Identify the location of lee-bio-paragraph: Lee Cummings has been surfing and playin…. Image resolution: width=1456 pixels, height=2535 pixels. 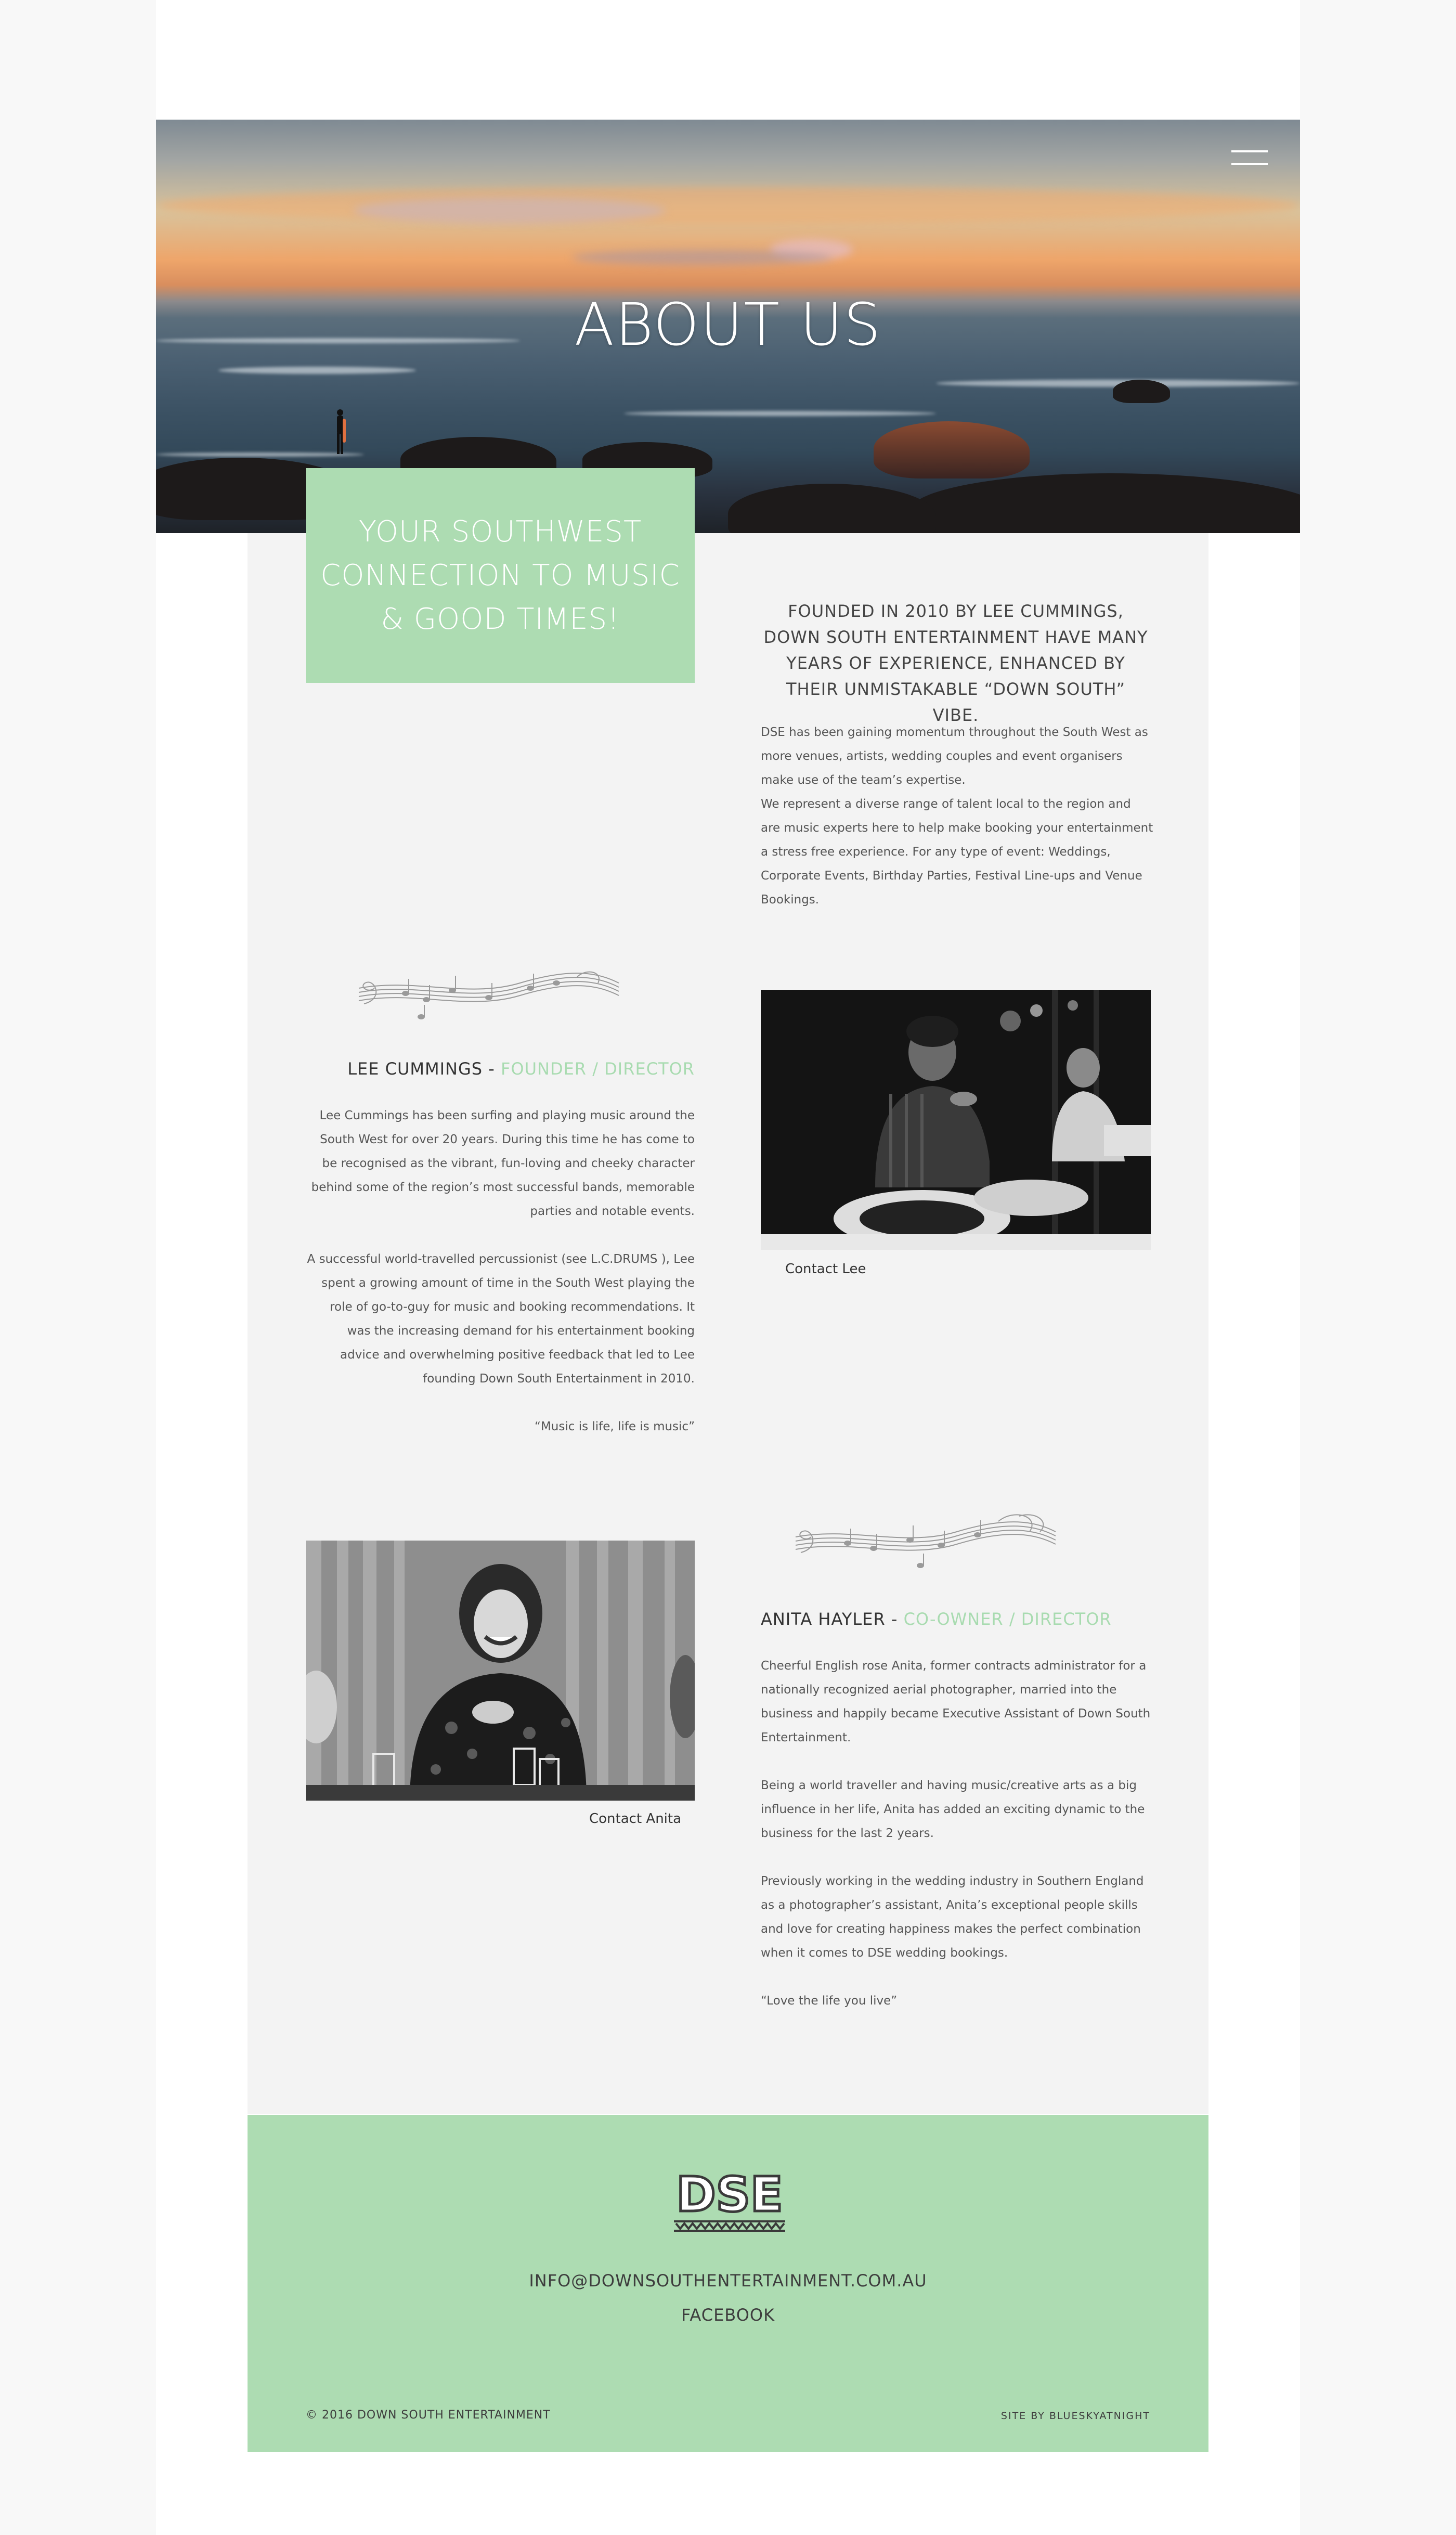
(503, 1163).